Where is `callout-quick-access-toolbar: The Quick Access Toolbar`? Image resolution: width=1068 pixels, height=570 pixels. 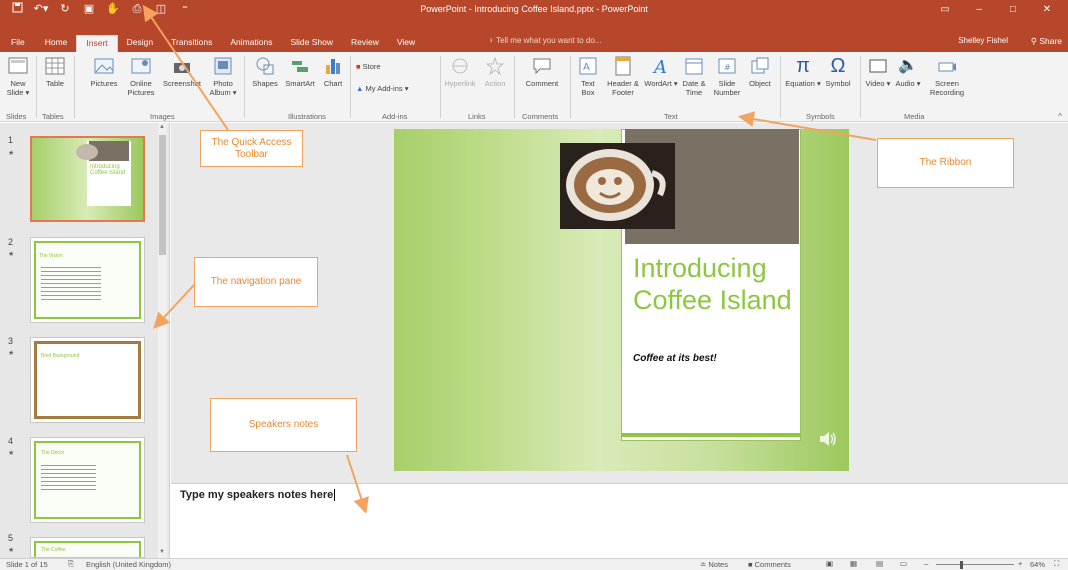
callout-quick-access-toolbar: The Quick Access Toolbar is located at coordinates (251, 148).